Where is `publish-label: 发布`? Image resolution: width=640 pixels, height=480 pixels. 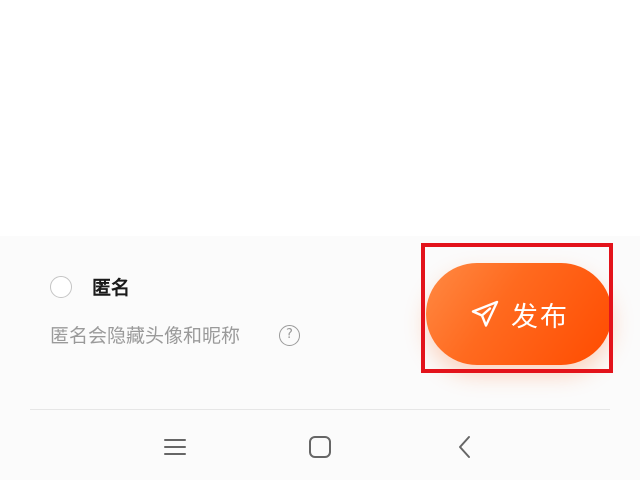
publish-label: 发布 is located at coordinates (540, 317).